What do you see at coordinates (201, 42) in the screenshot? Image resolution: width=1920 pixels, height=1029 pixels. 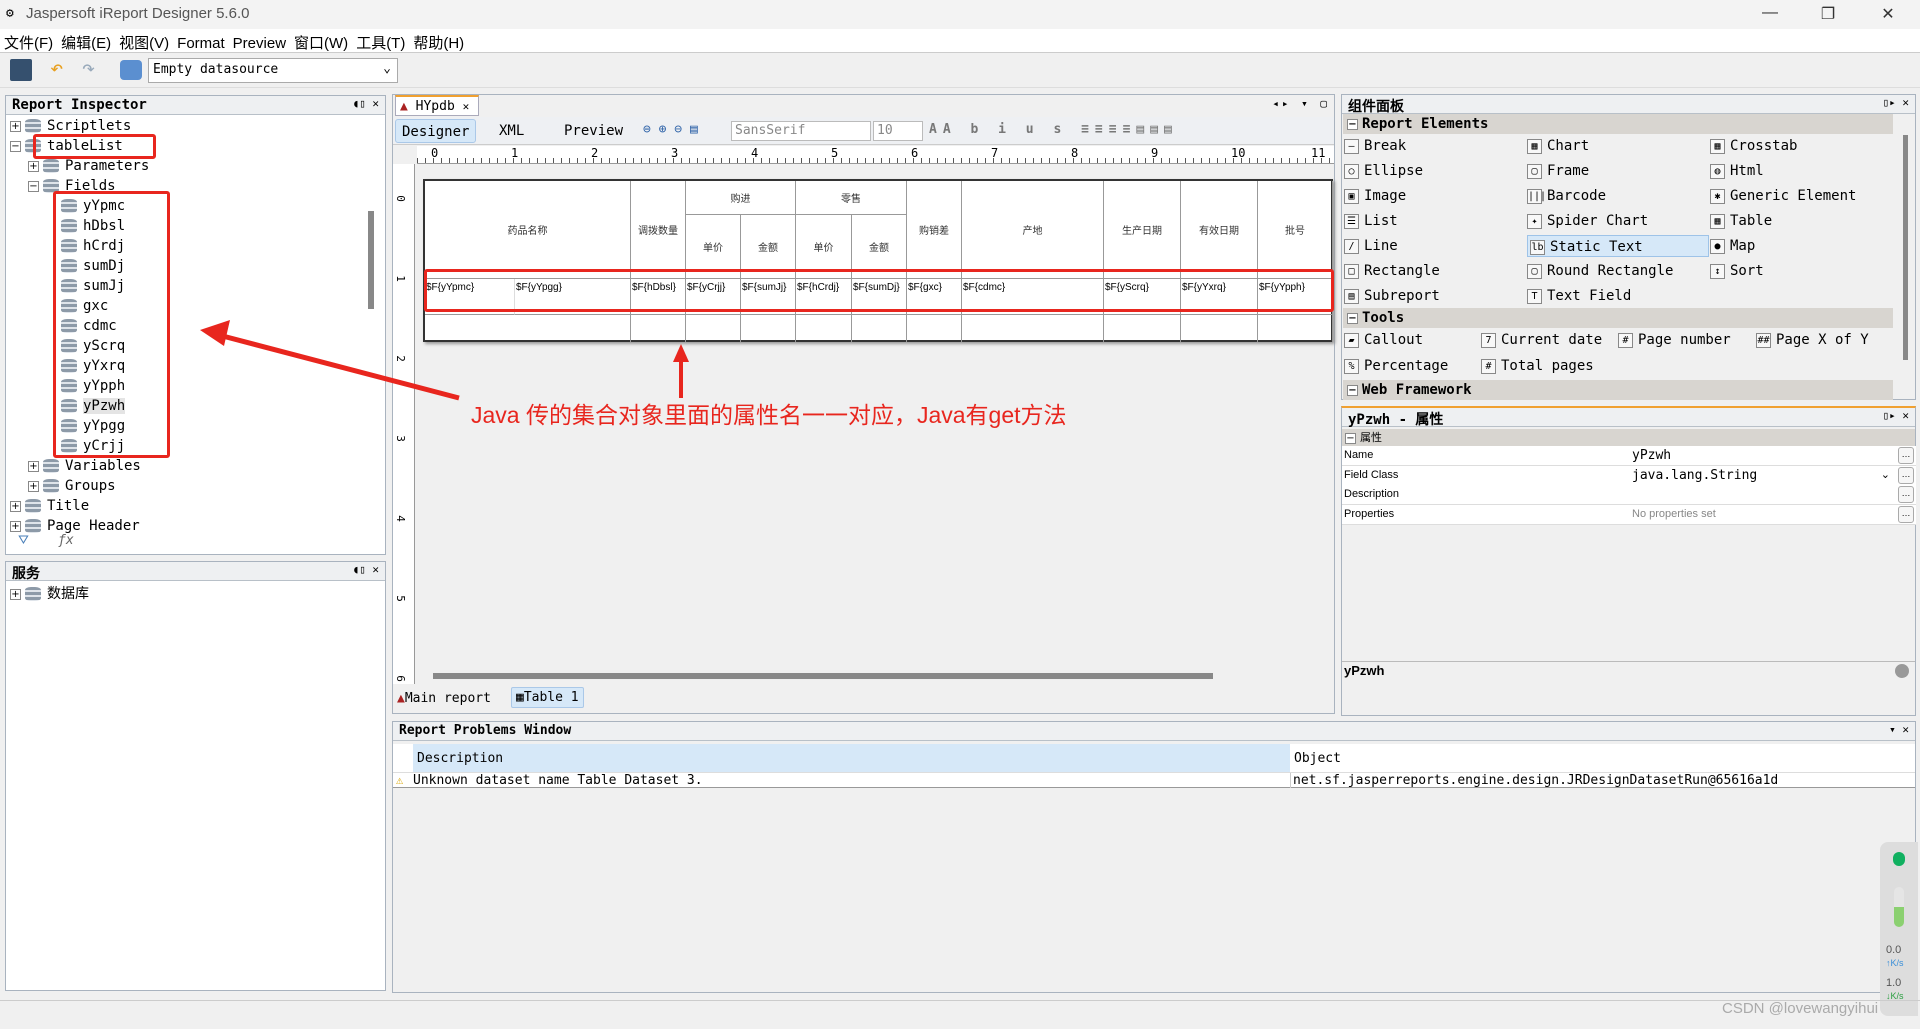 I see `menu-format: Format` at bounding box center [201, 42].